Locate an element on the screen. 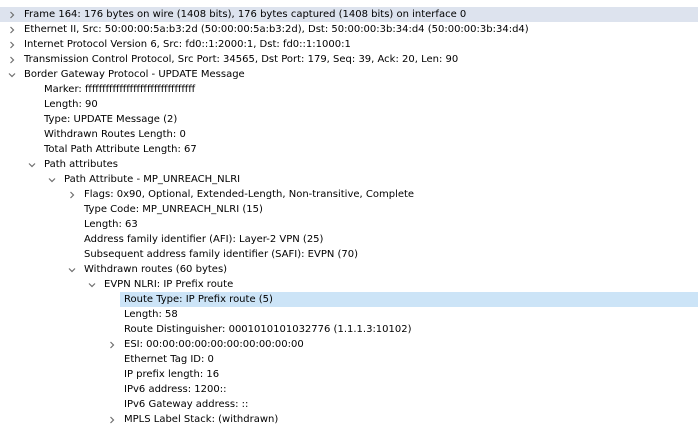  tree-row-bgp: Border Gateway Protocol - UPDATE Message is located at coordinates (349, 74).